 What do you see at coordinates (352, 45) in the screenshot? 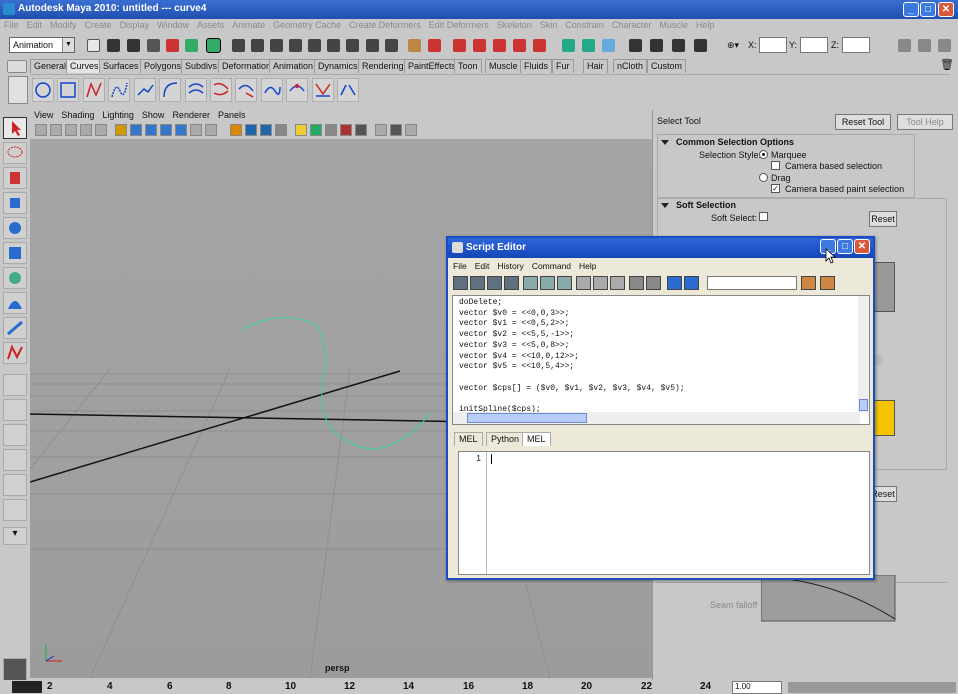
I see `pick-joint-icon` at bounding box center [352, 45].